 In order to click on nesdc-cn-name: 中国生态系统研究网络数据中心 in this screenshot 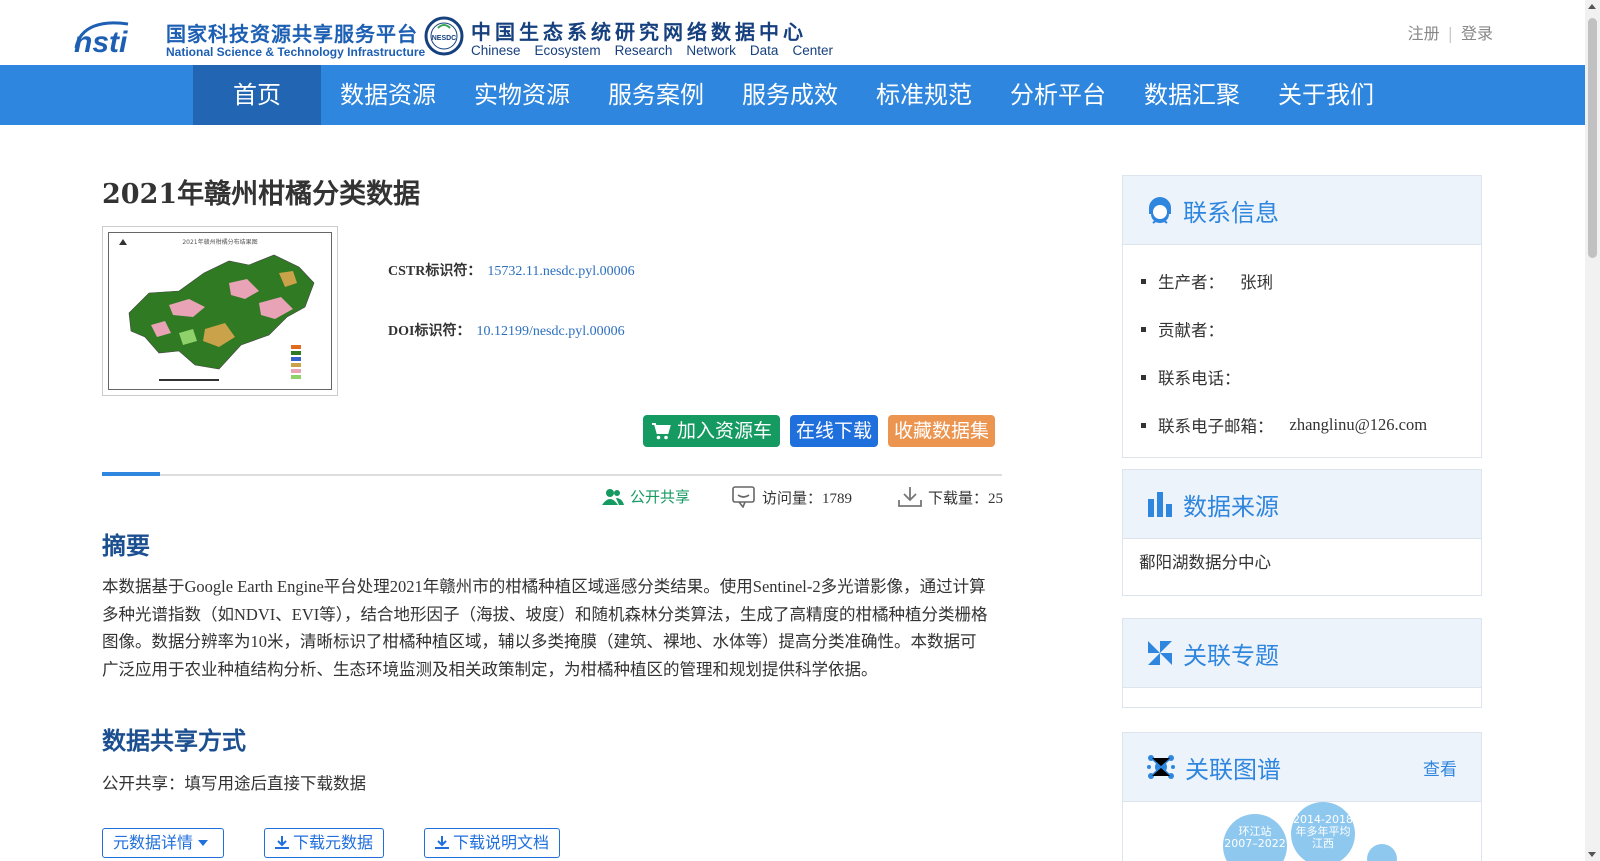, I will do `click(639, 32)`.